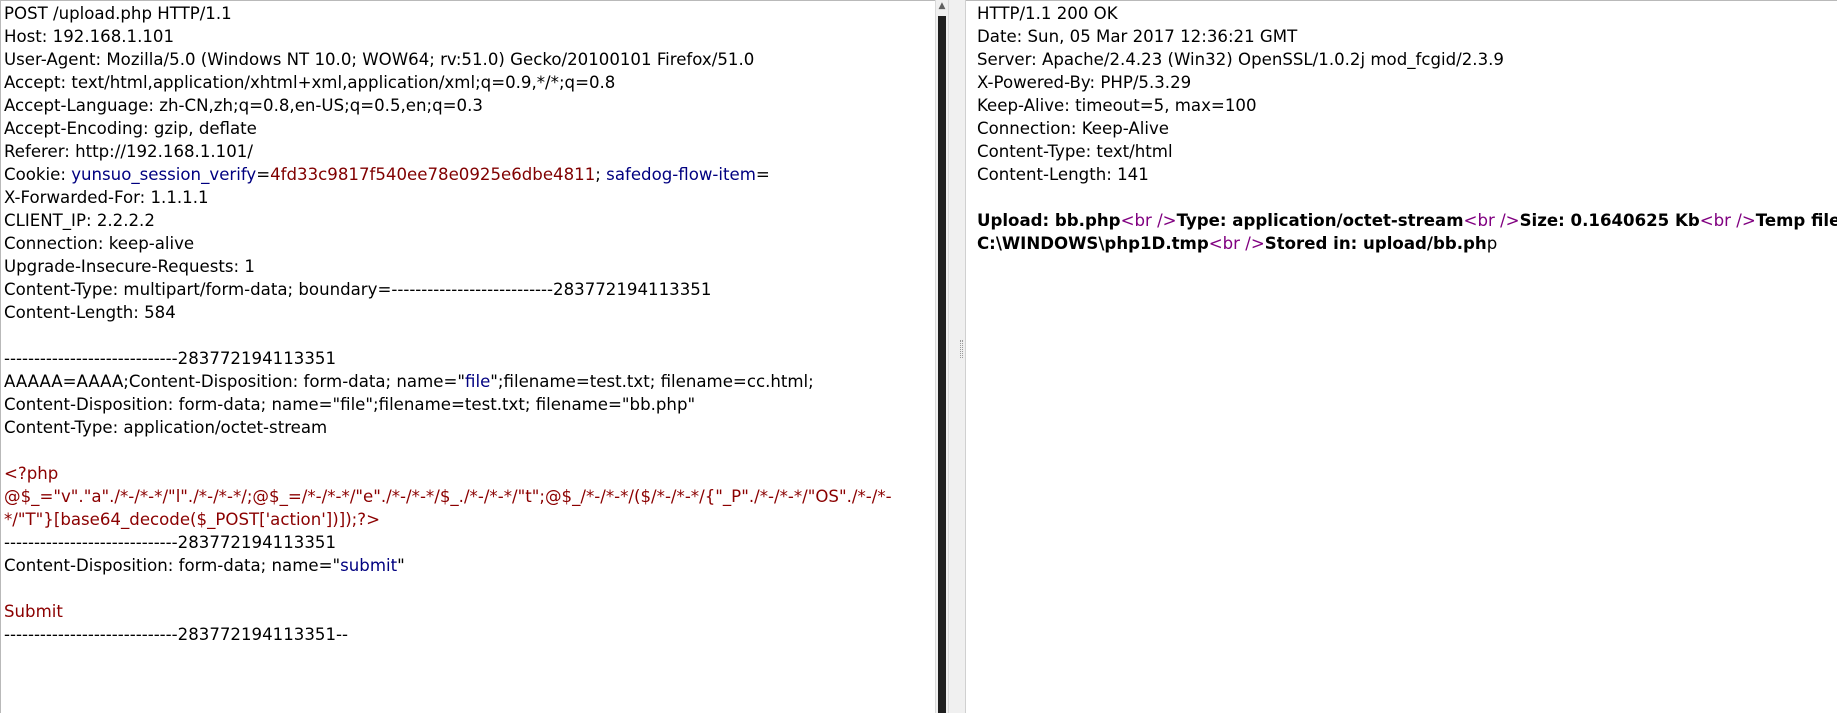 This screenshot has height=713, width=1837. I want to click on scroll-up-arrow-icon: ▲, so click(942, 7).